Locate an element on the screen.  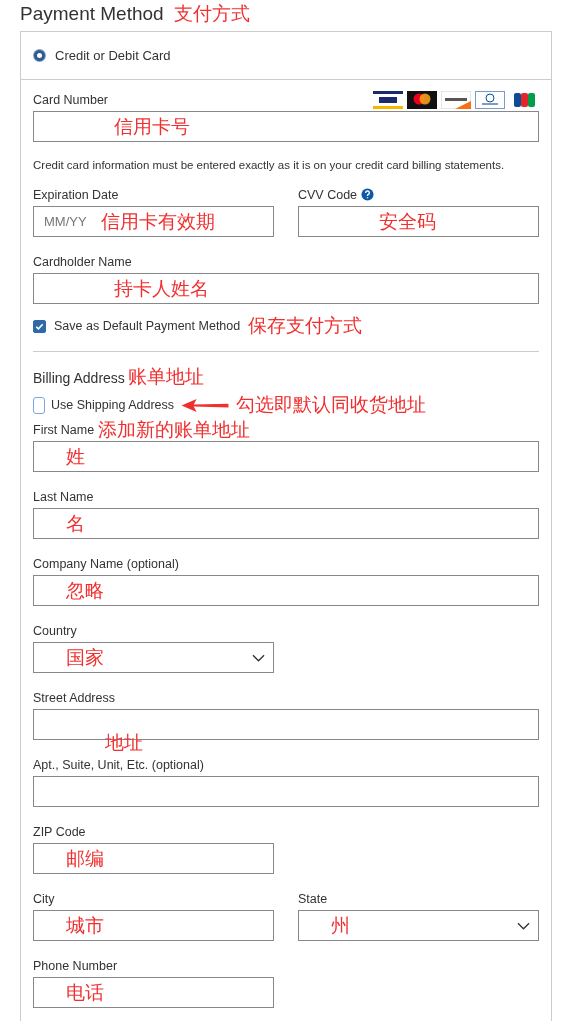
field-label: Company Name (optional) is located at coordinates (106, 563).